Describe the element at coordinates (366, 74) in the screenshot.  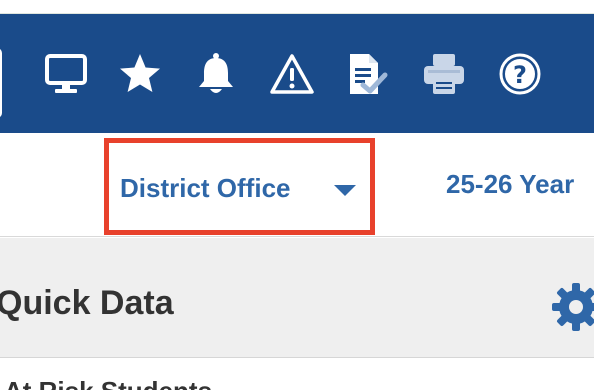
I see `document-check-icon` at that location.